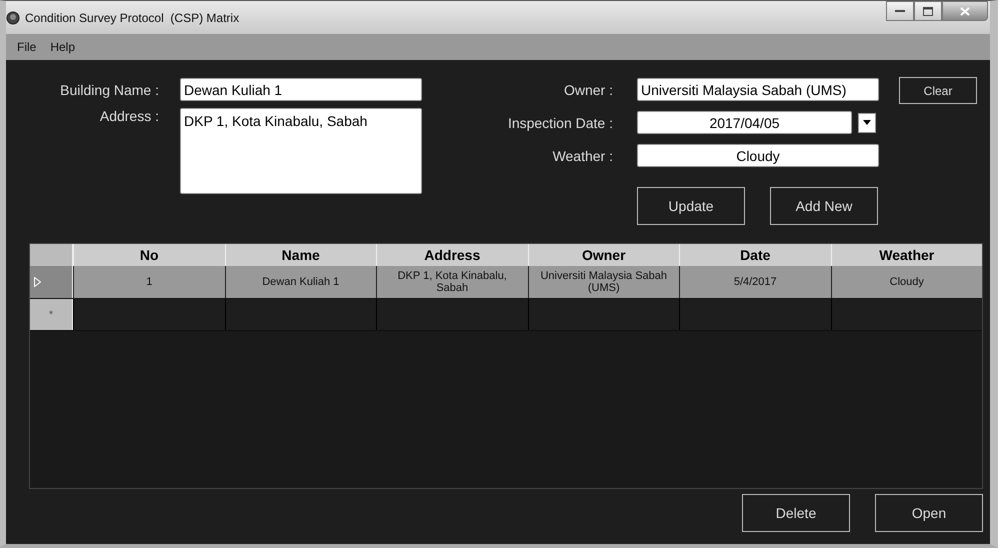 The image size is (1000, 552). I want to click on table-cell: DKP 1, Kota Kinabalu, Sabah, so click(452, 282).